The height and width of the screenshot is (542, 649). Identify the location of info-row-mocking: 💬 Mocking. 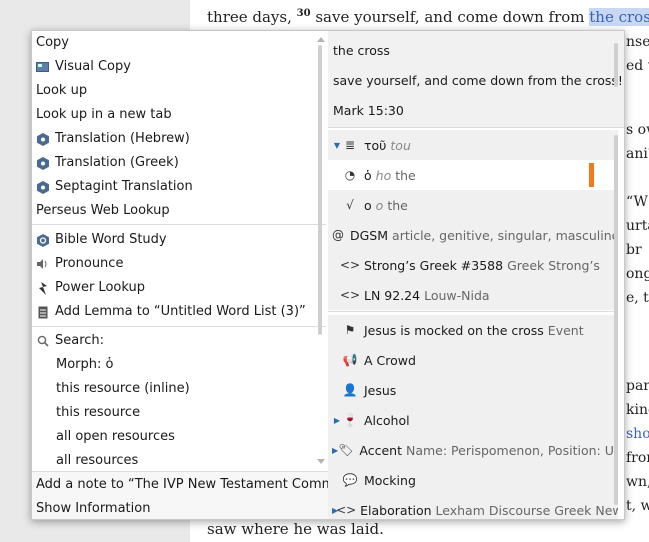
(473, 480).